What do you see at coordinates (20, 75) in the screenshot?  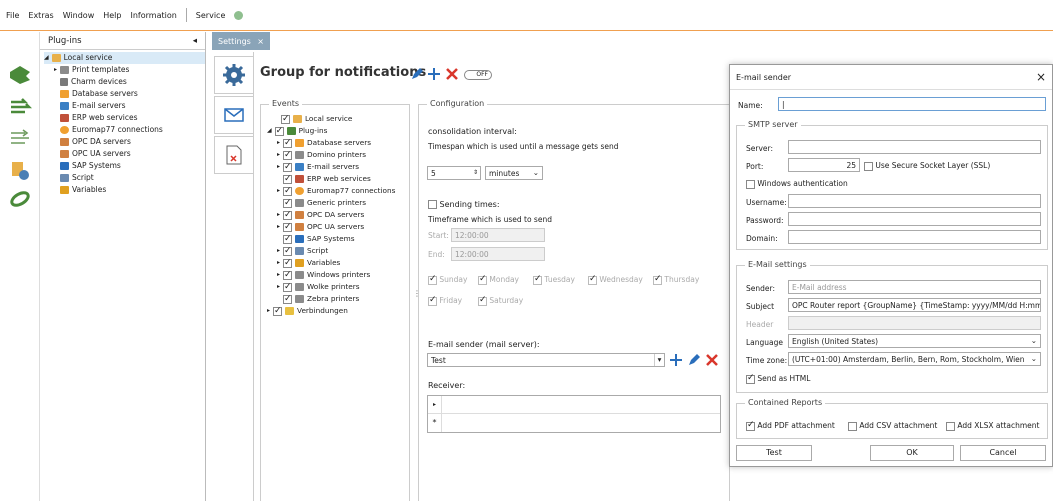 I see `plugins-icon` at bounding box center [20, 75].